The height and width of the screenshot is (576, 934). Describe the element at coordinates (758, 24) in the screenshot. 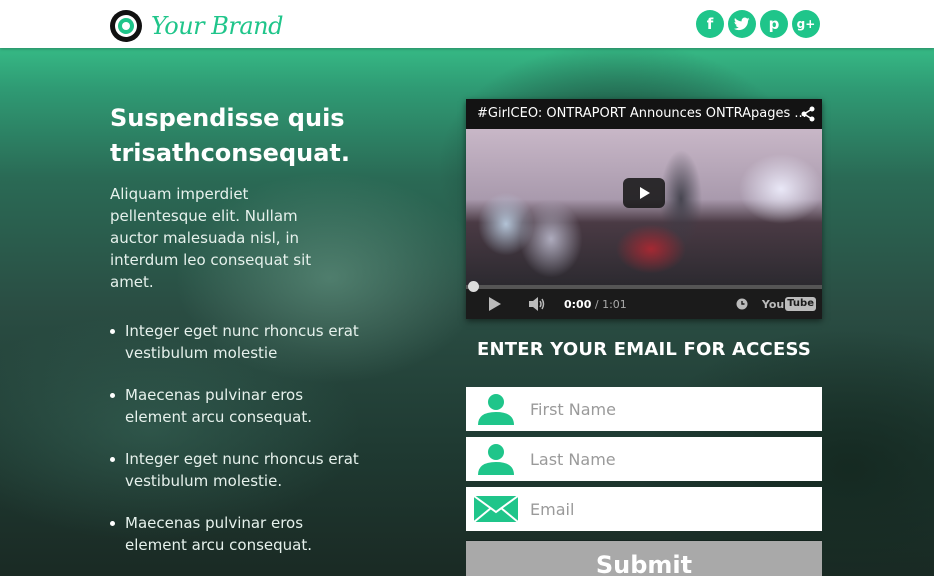

I see `social-links: f p g+` at that location.